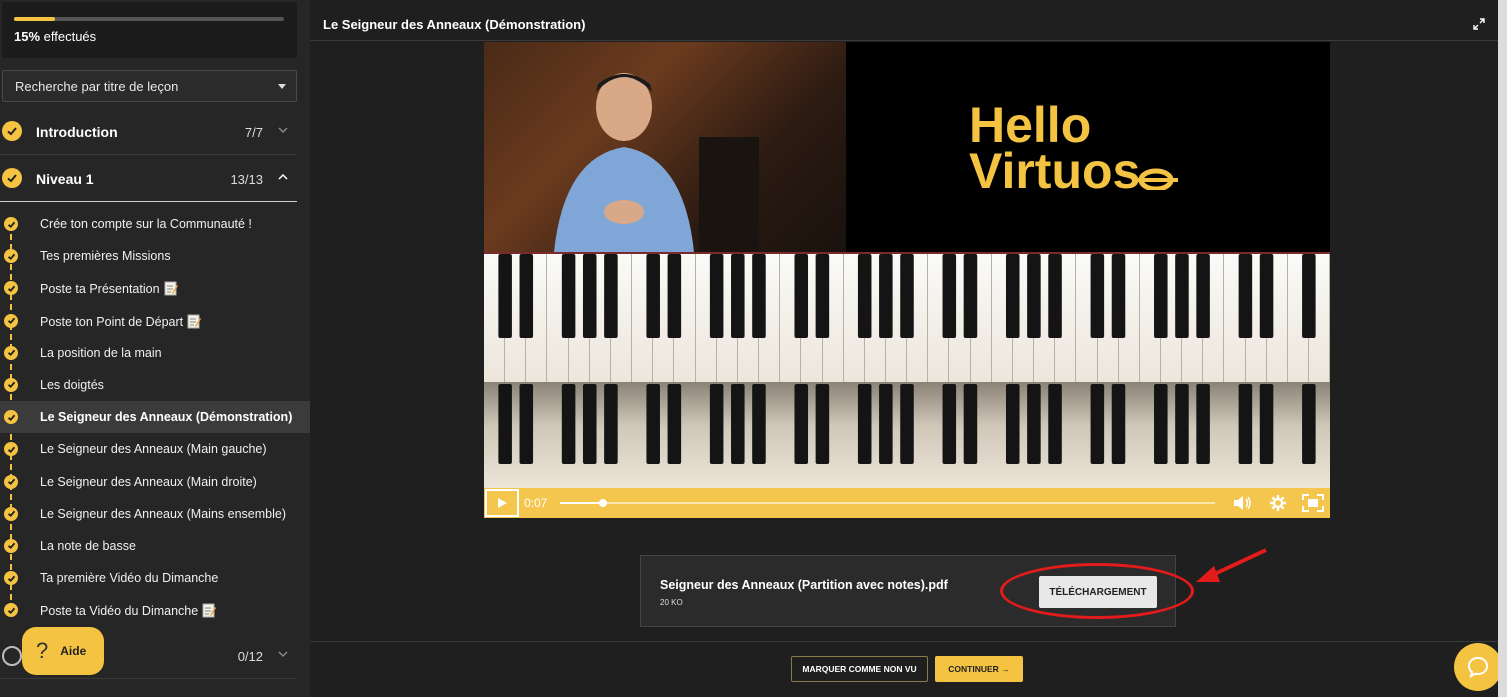 The image size is (1507, 697). What do you see at coordinates (63, 651) in the screenshot?
I see `help-button: ? Aide` at bounding box center [63, 651].